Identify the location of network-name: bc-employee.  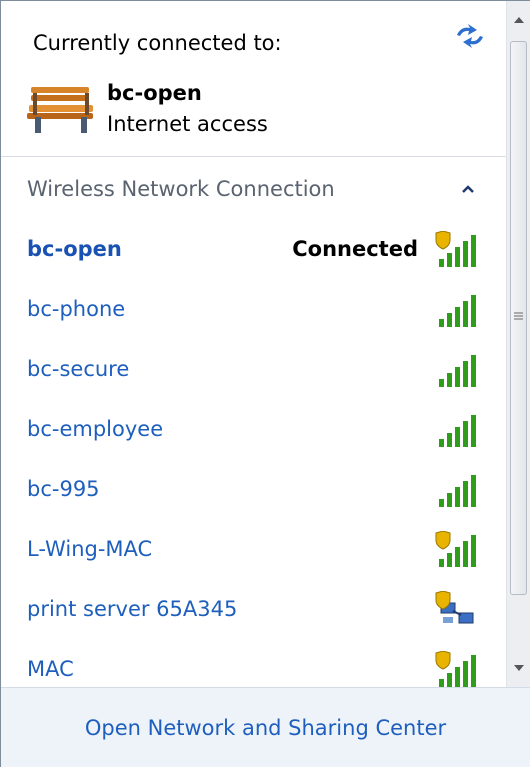
(95, 429).